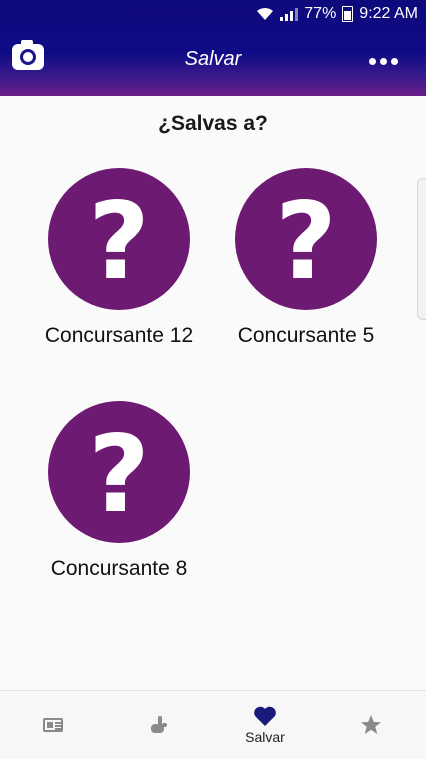 This screenshot has width=426, height=759. I want to click on contestant-name: Concursante 12, so click(119, 335).